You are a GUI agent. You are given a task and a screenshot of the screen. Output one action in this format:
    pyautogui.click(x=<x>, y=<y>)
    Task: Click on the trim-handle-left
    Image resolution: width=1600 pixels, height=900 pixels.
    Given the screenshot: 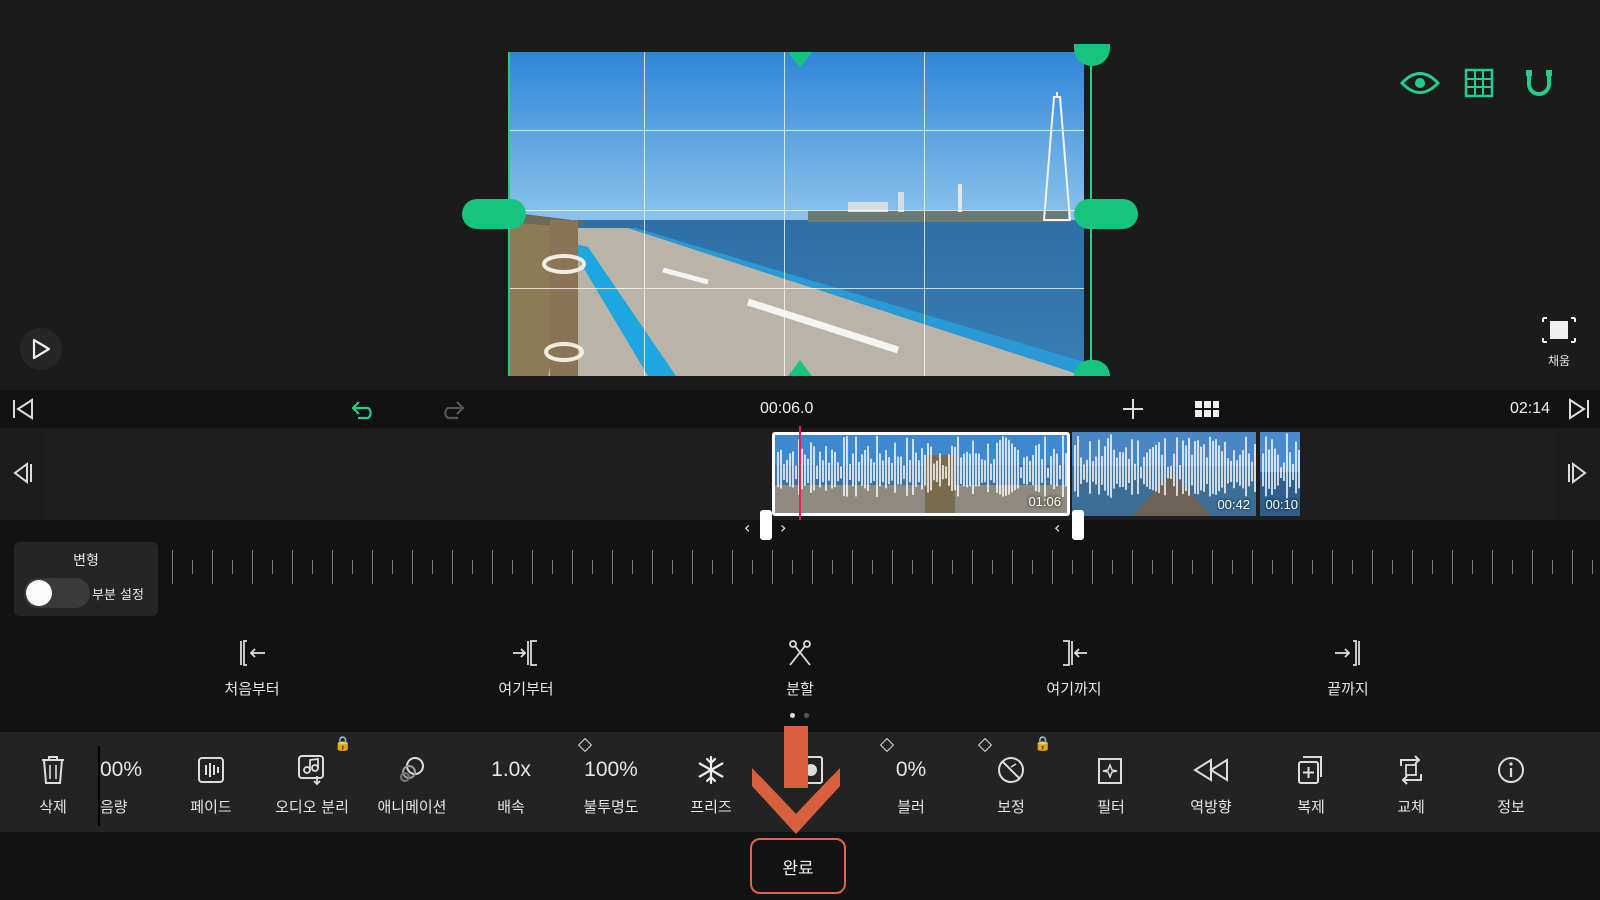 What is the action you would take?
    pyautogui.click(x=766, y=525)
    